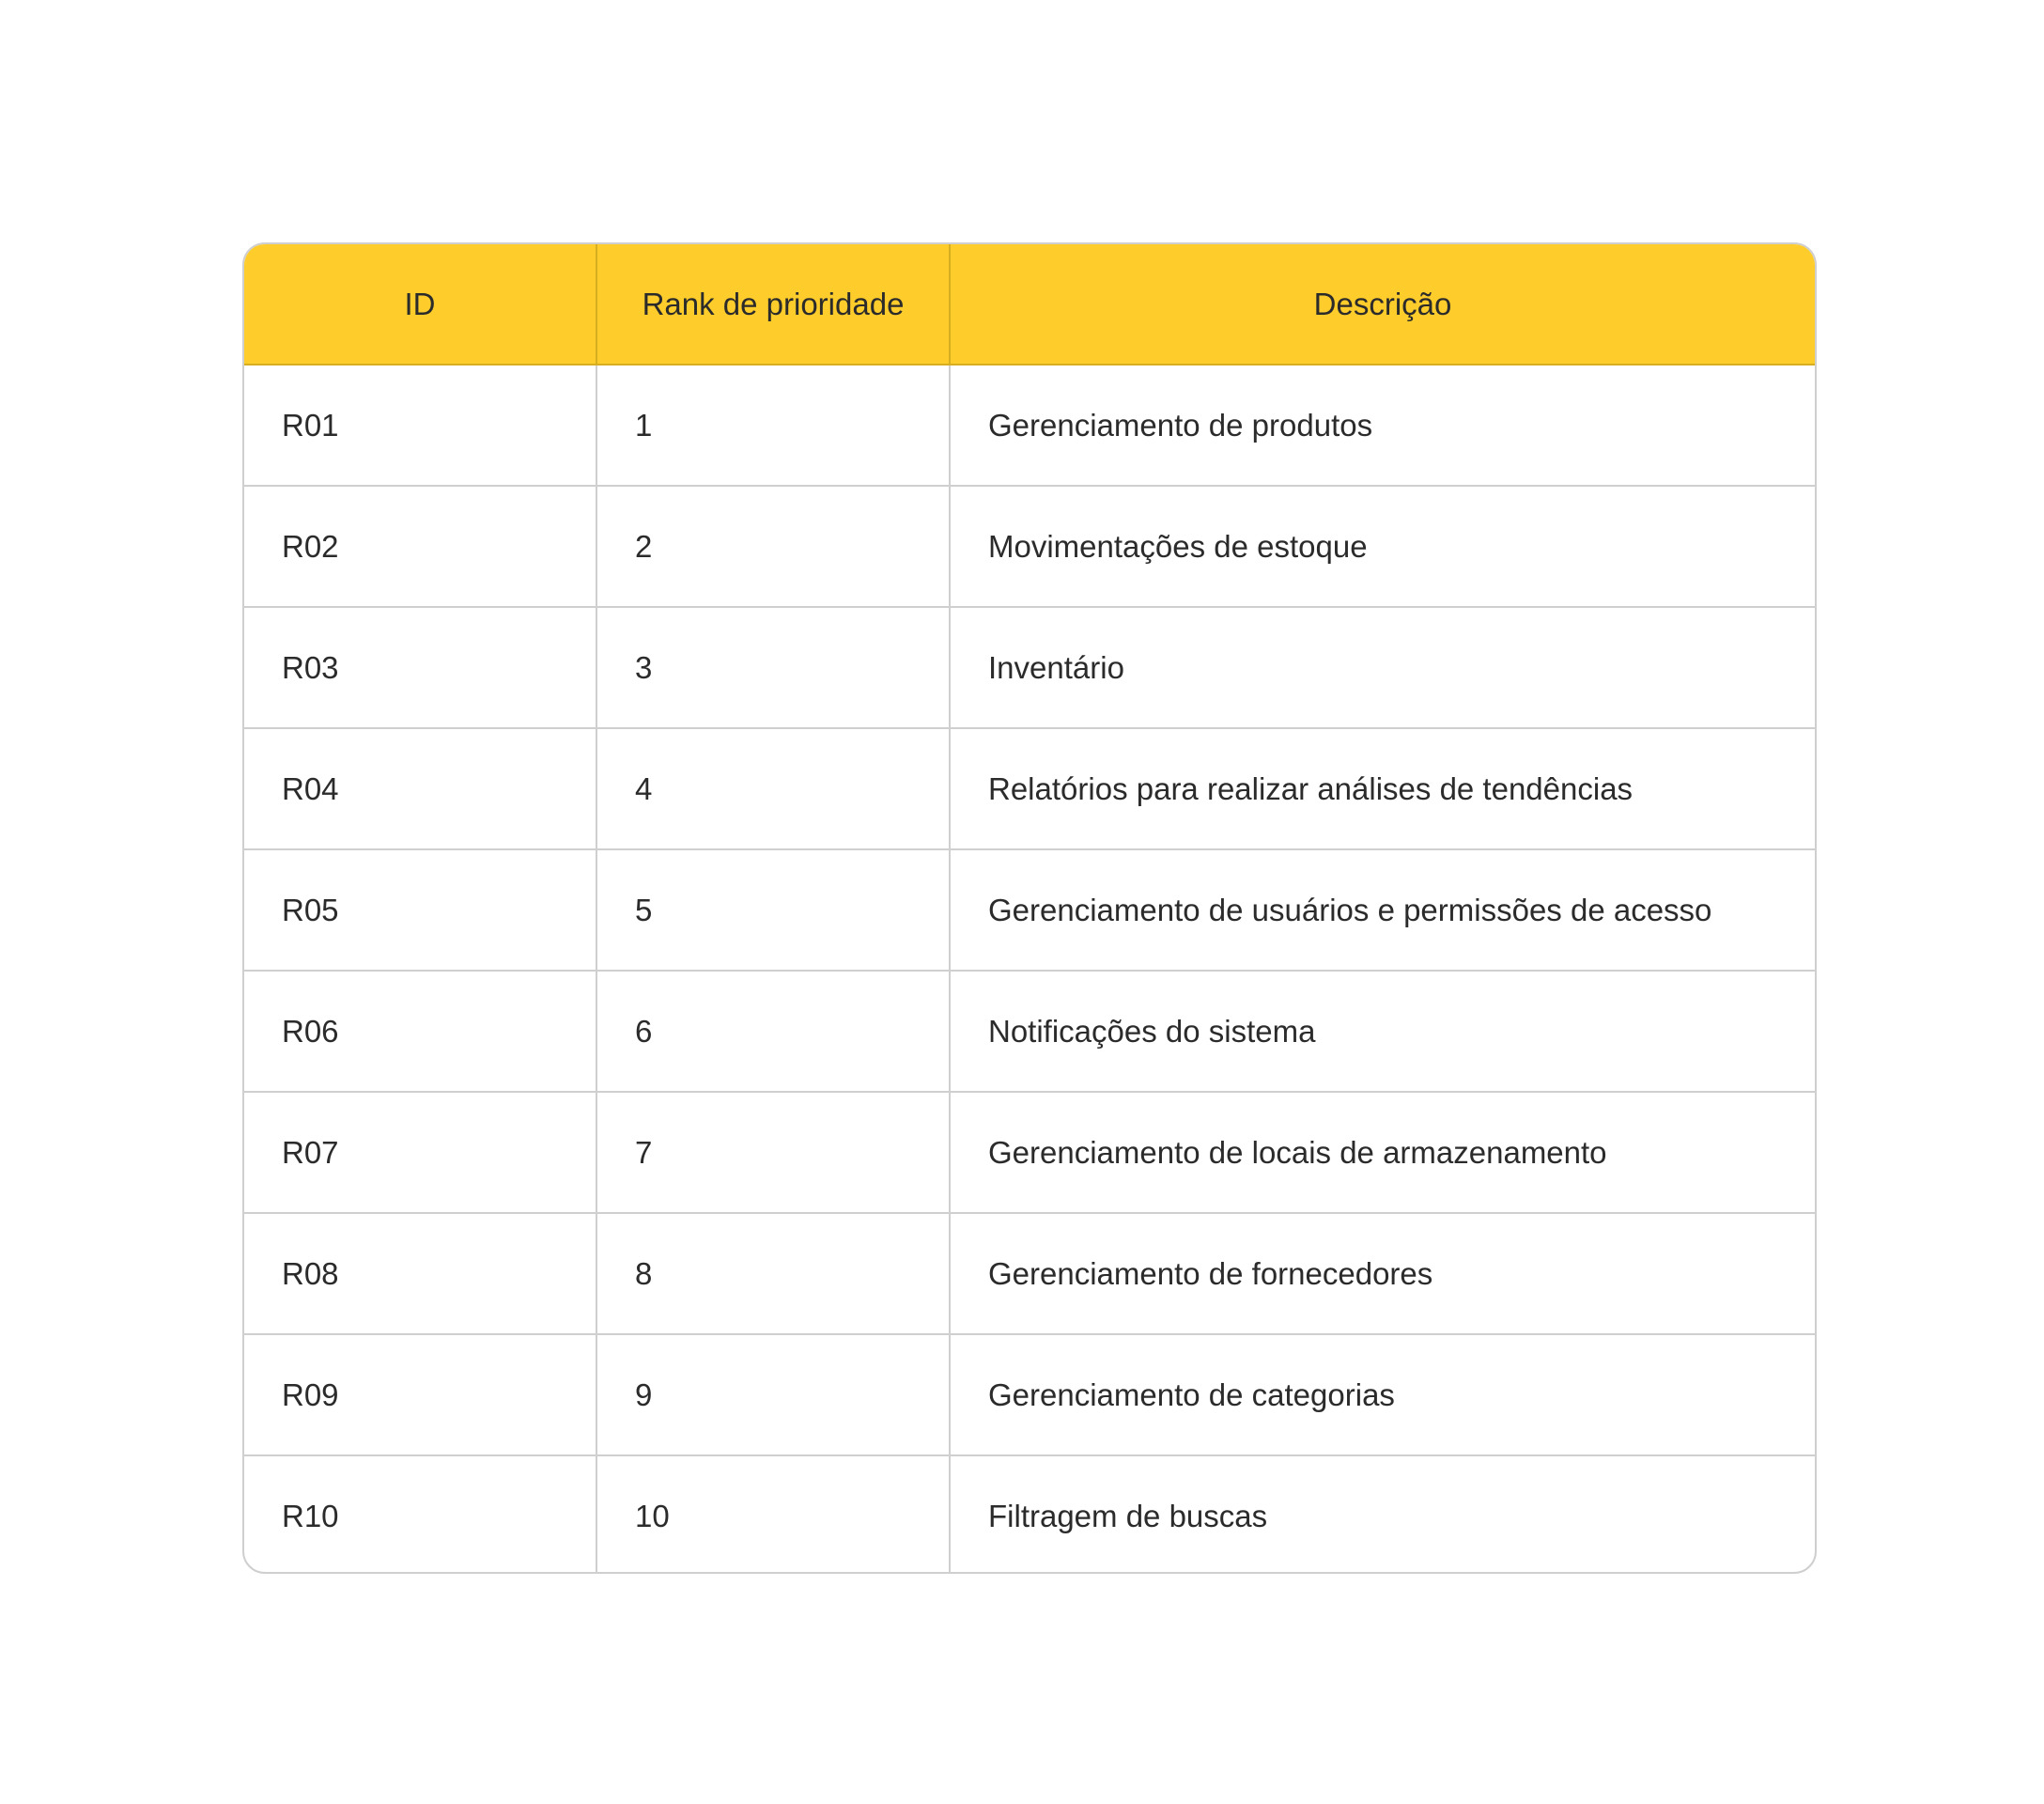 Image resolution: width=2044 pixels, height=1804 pixels. I want to click on cell-id: R10, so click(420, 1513).